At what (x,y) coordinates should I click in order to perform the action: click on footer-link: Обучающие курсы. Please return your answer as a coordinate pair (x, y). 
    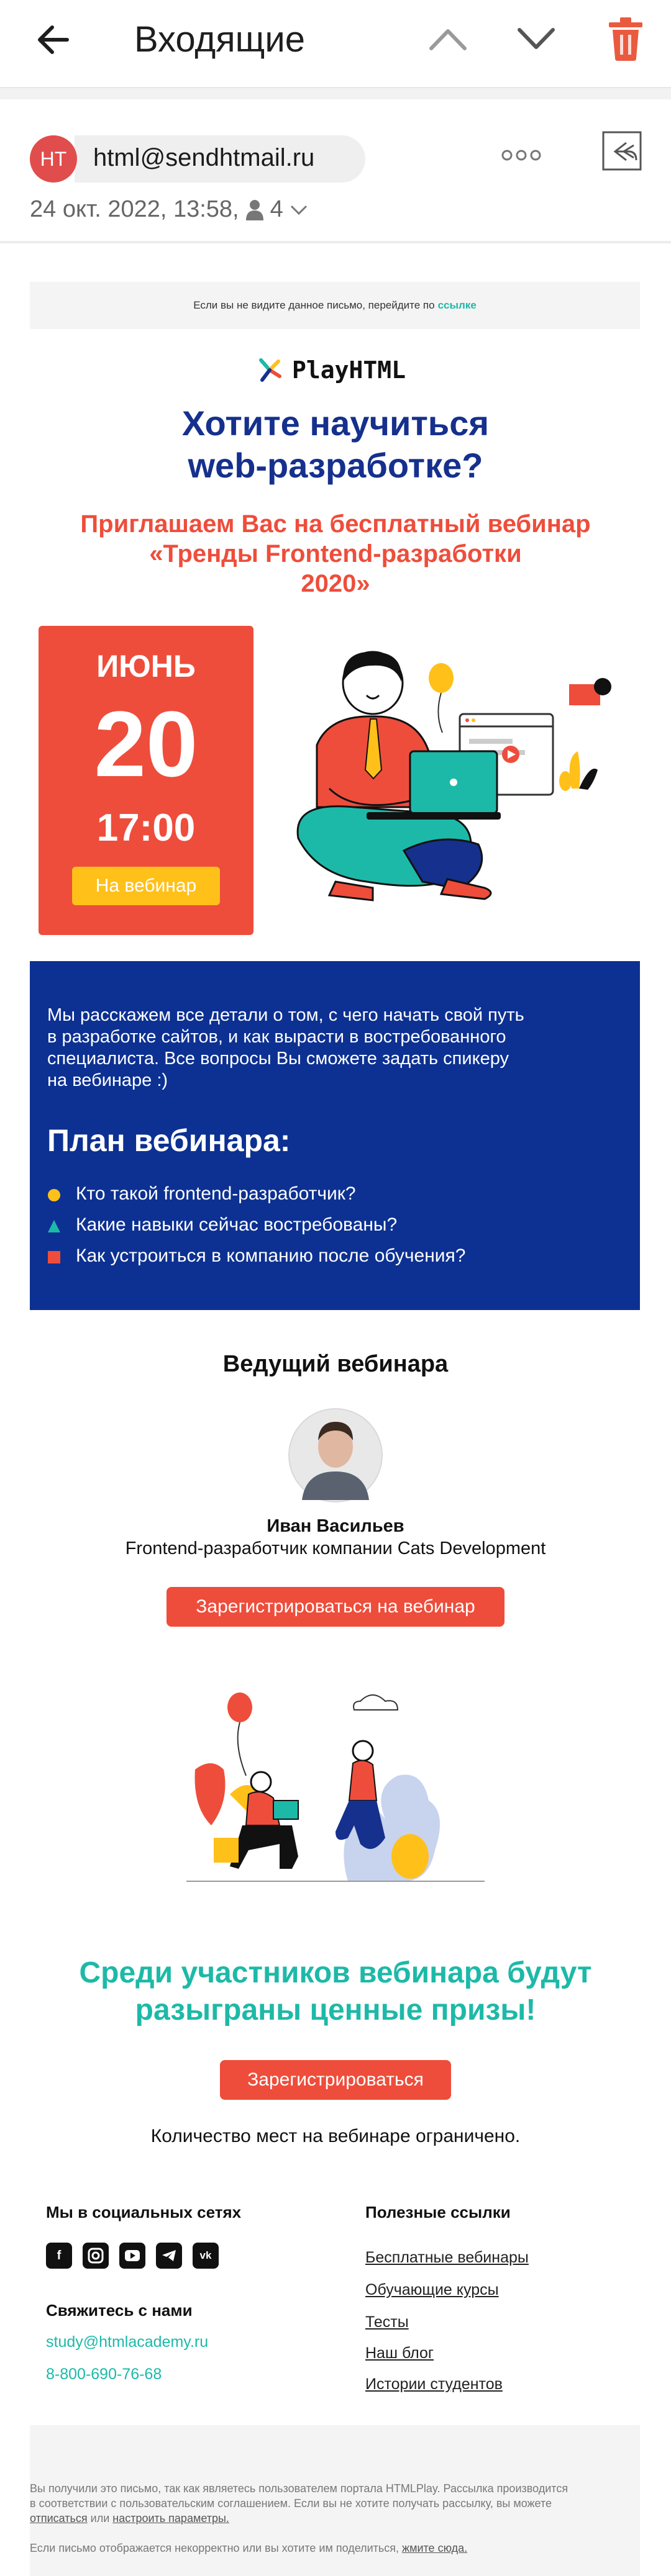
    Looking at the image, I should click on (432, 2290).